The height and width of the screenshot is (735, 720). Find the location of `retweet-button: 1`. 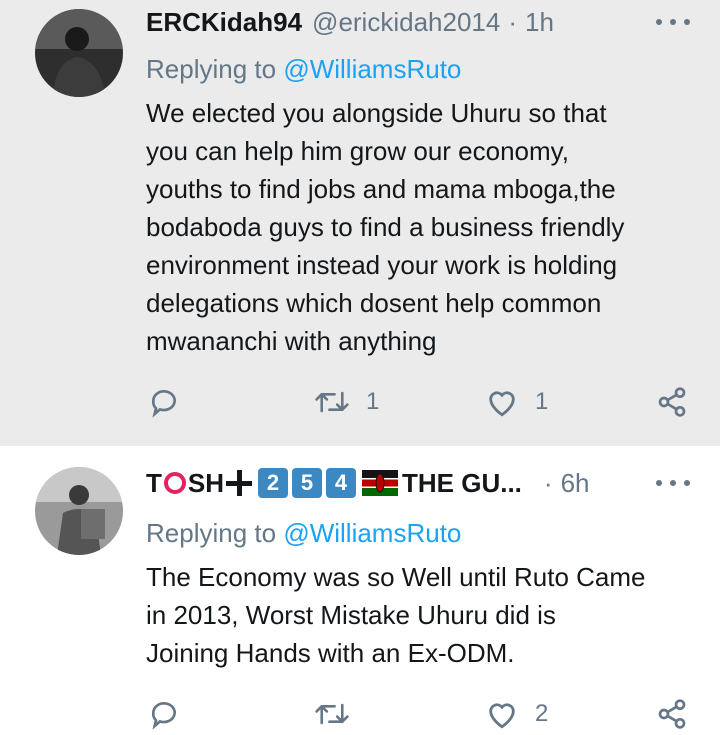

retweet-button: 1 is located at coordinates (346, 402).